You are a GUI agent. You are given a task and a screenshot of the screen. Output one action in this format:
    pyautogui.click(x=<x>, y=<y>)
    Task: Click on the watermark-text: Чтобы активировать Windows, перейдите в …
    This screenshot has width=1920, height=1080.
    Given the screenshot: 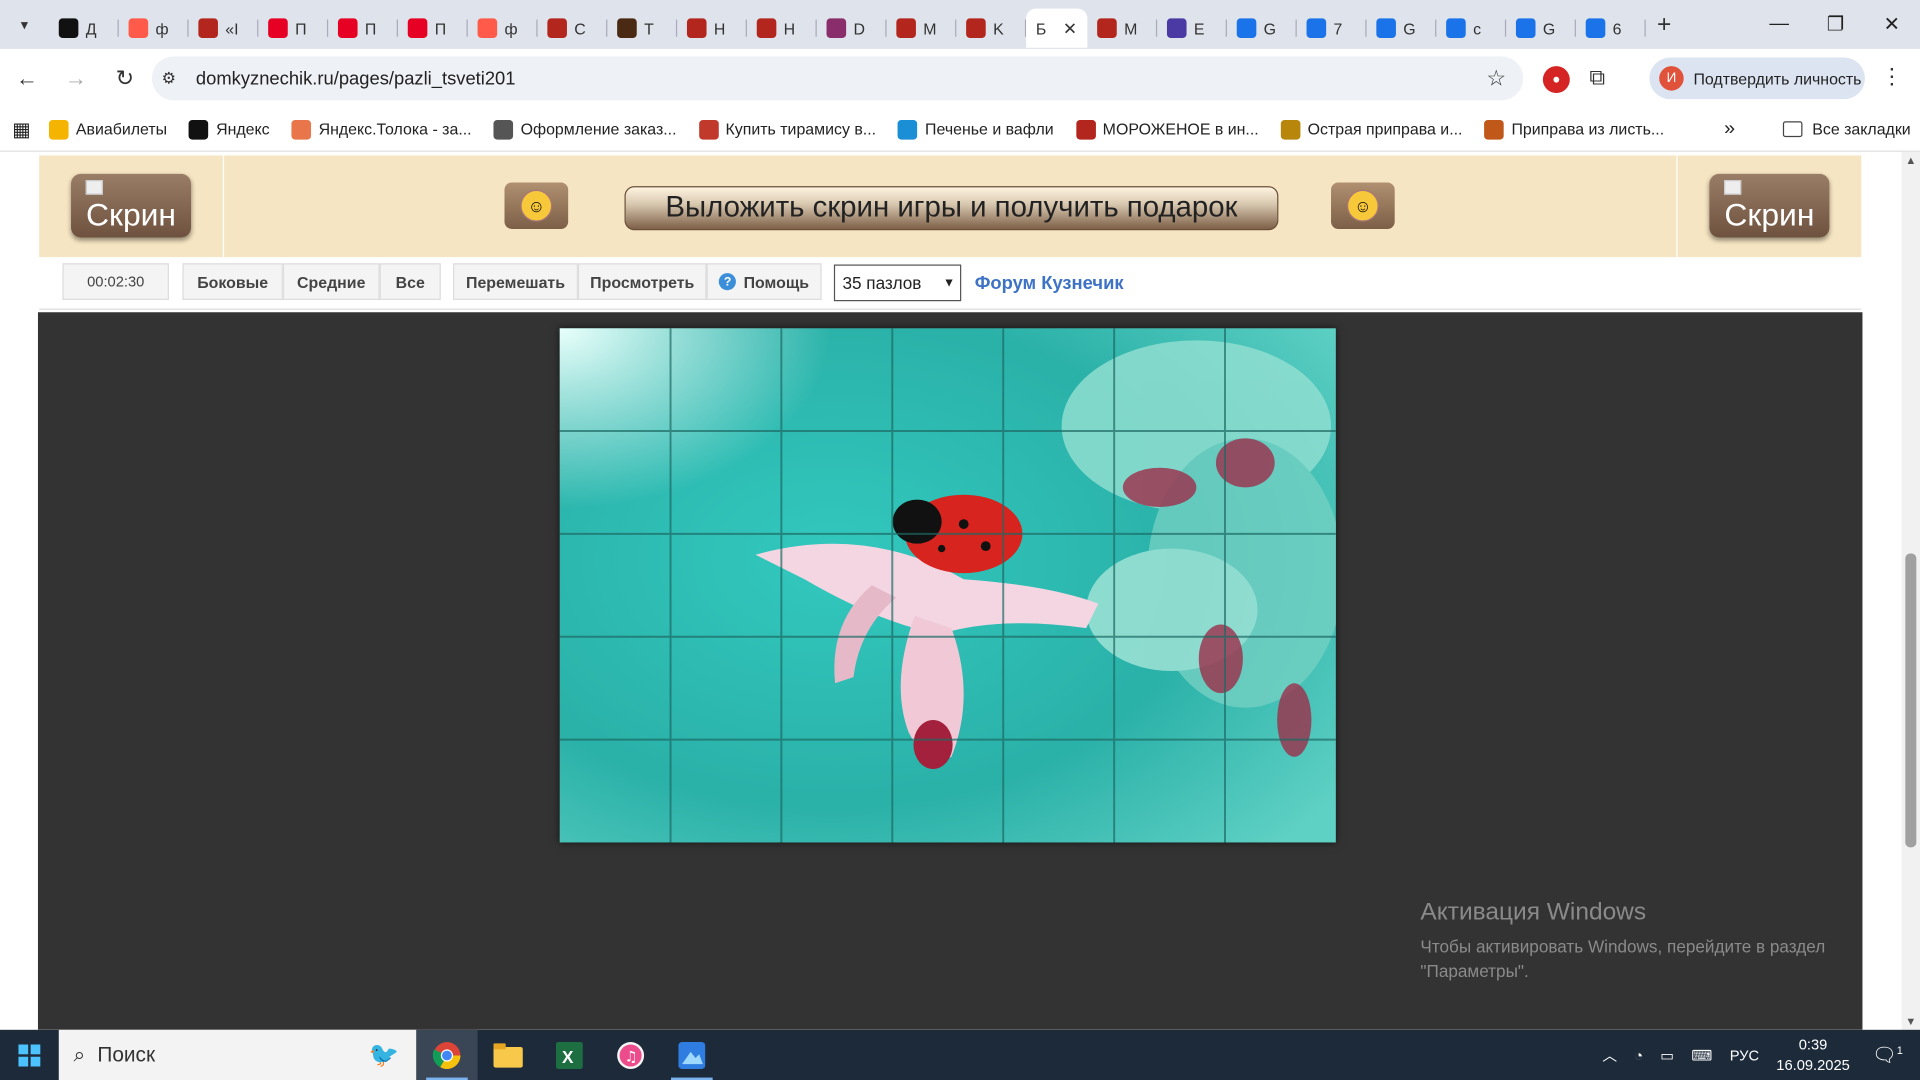 What is the action you would take?
    pyautogui.click(x=1623, y=958)
    